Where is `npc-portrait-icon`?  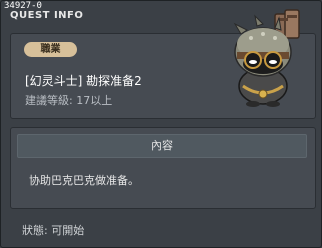
npc-portrait-icon is located at coordinates (266, 58).